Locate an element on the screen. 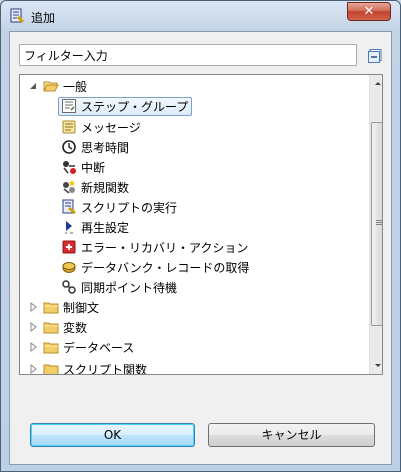 This screenshot has height=472, width=401. abort-icon is located at coordinates (69, 167).